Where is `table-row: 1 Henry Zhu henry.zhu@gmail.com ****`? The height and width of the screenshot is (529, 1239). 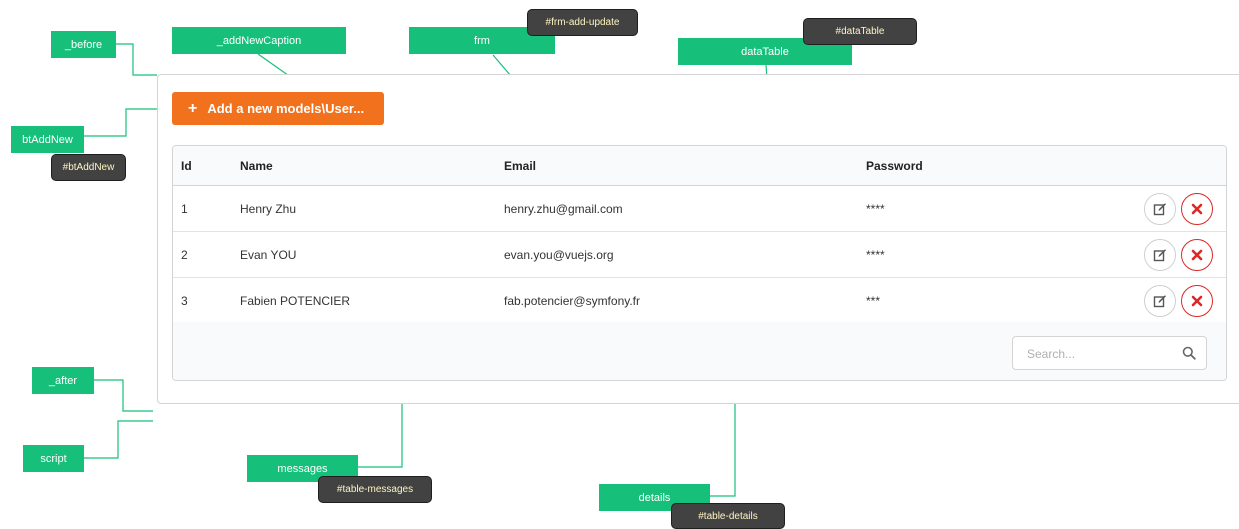 table-row: 1 Henry Zhu henry.zhu@gmail.com **** is located at coordinates (699, 209).